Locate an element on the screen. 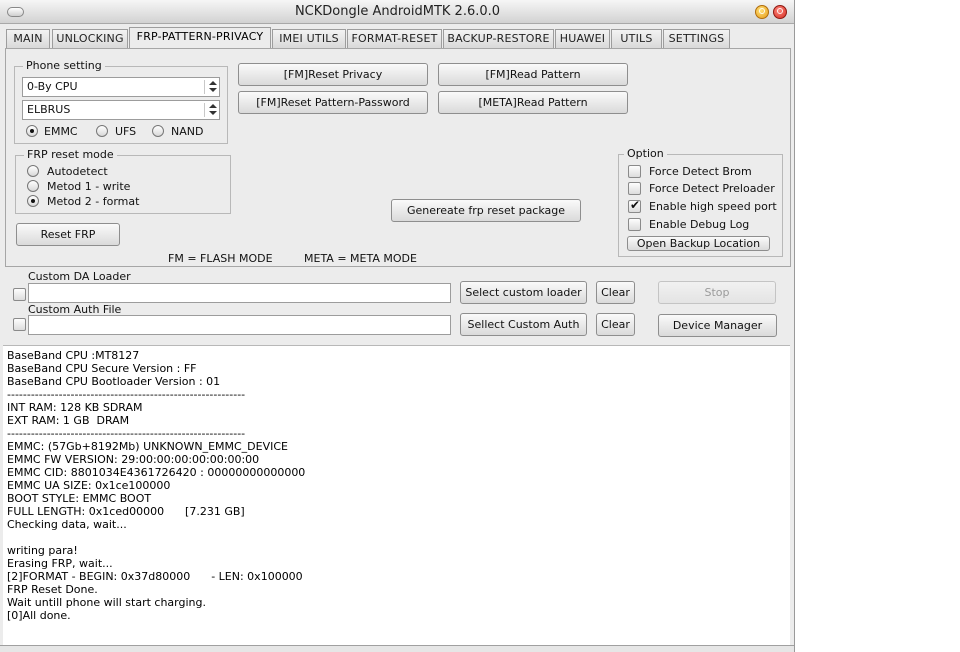  cpu-select-value: 0-By CPU is located at coordinates (52, 86).